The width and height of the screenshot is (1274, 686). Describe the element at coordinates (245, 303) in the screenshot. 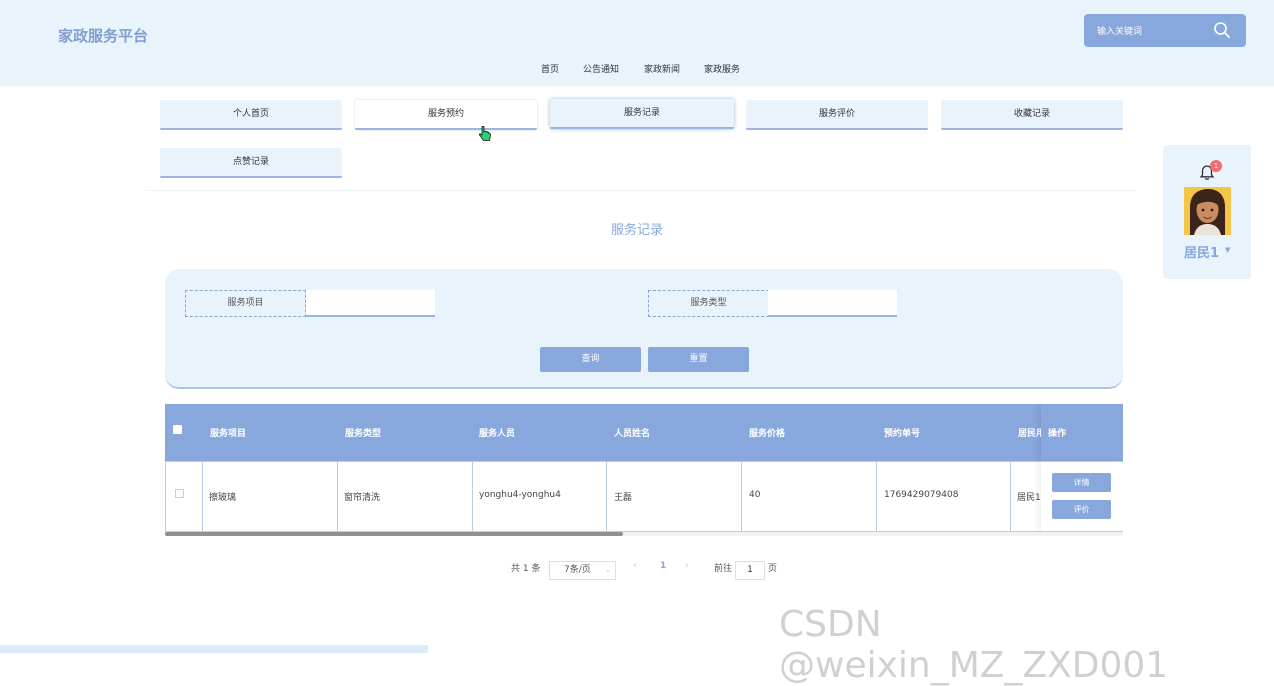

I see `filter-label-service-item: 服务项目` at that location.